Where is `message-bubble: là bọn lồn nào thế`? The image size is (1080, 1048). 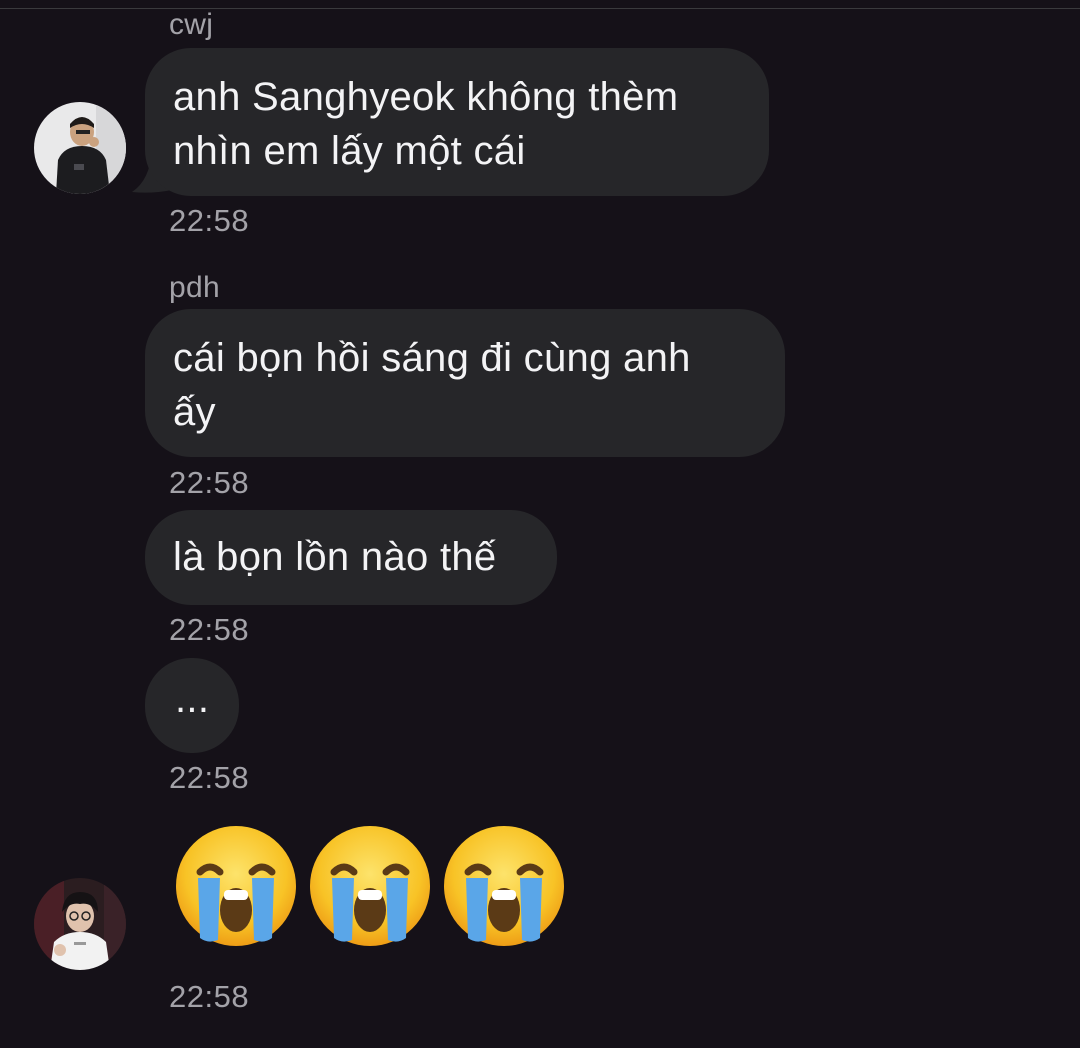 message-bubble: là bọn lồn nào thế is located at coordinates (351, 557).